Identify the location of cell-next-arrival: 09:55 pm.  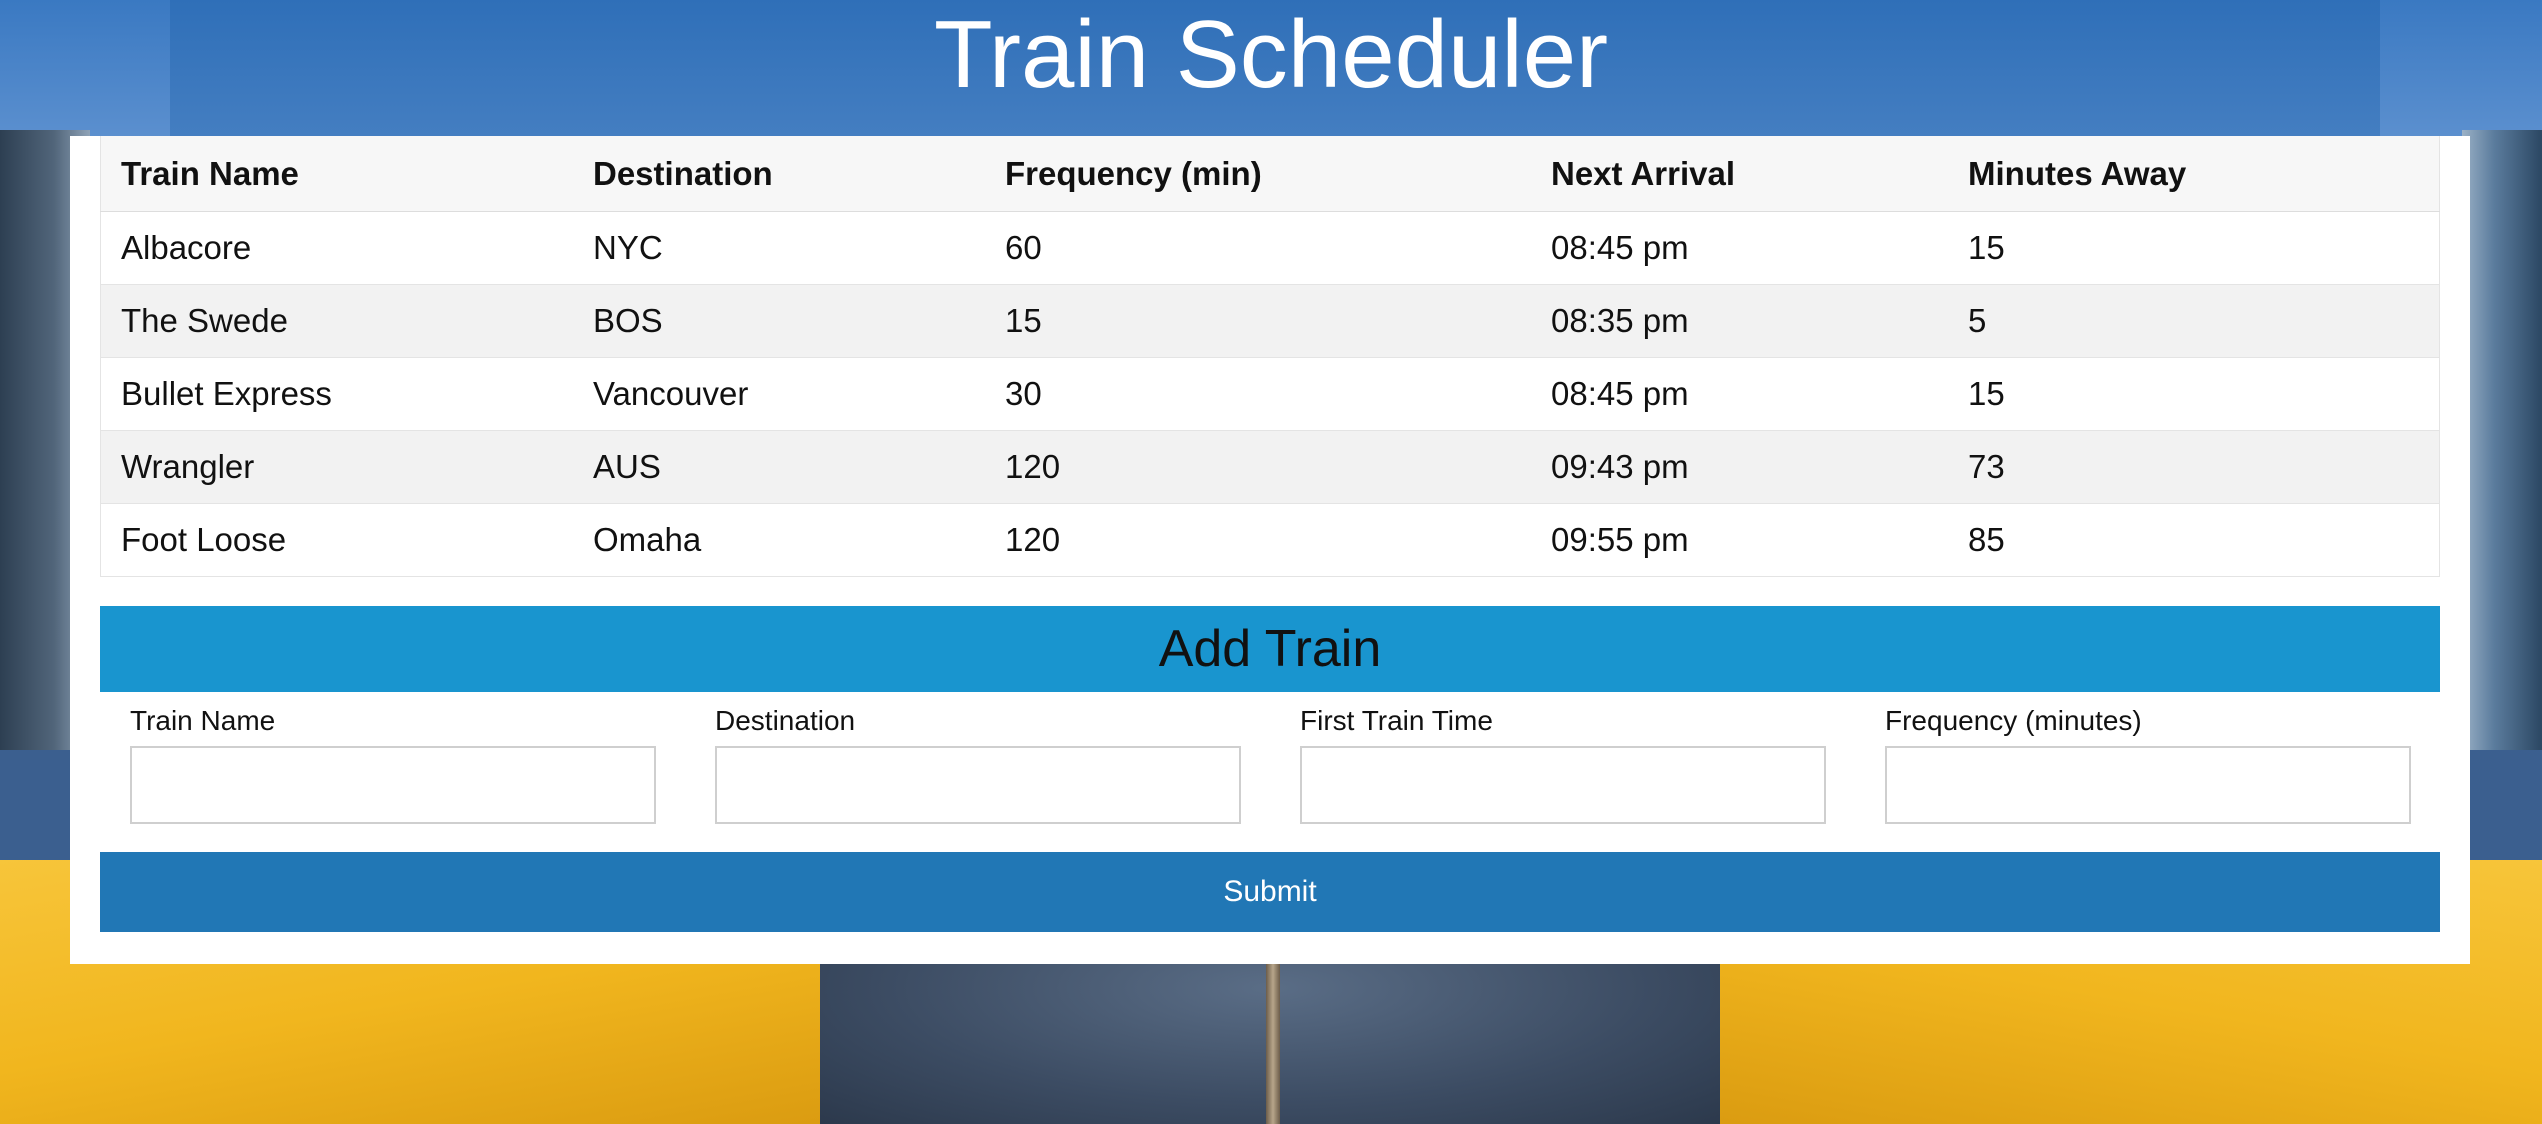
(1739, 540).